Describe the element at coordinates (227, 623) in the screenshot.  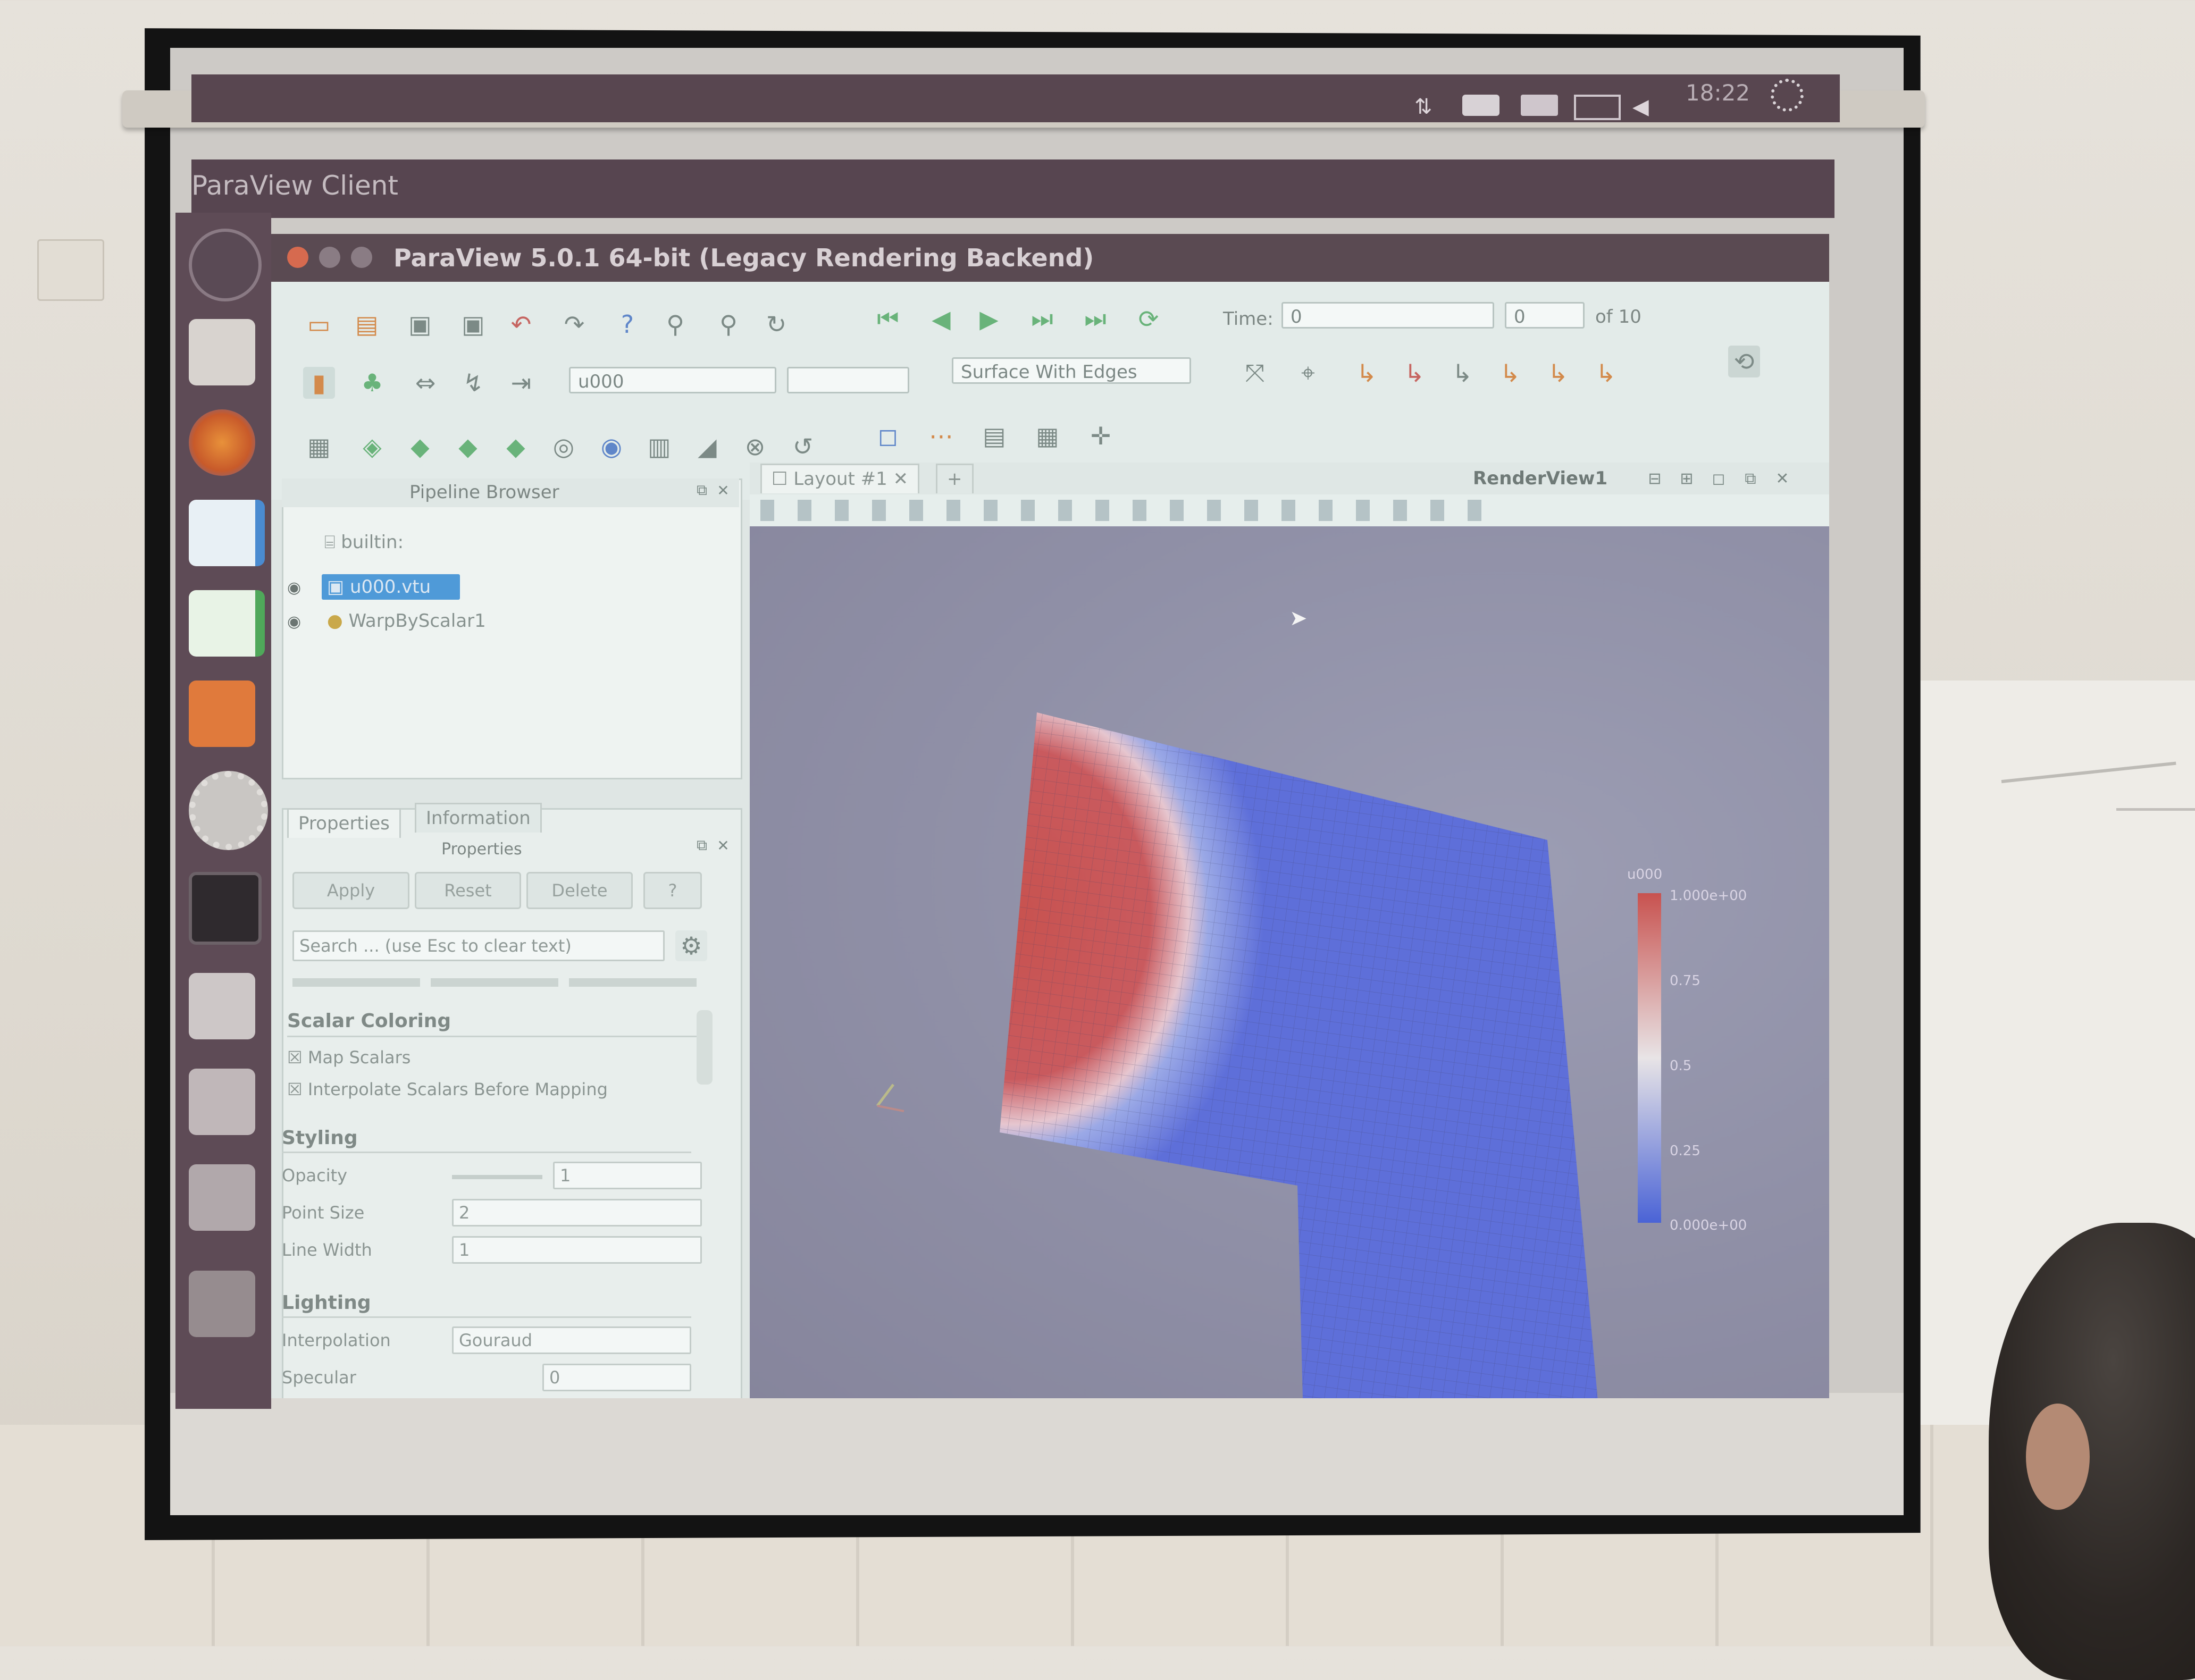
I see `calc-icon` at that location.